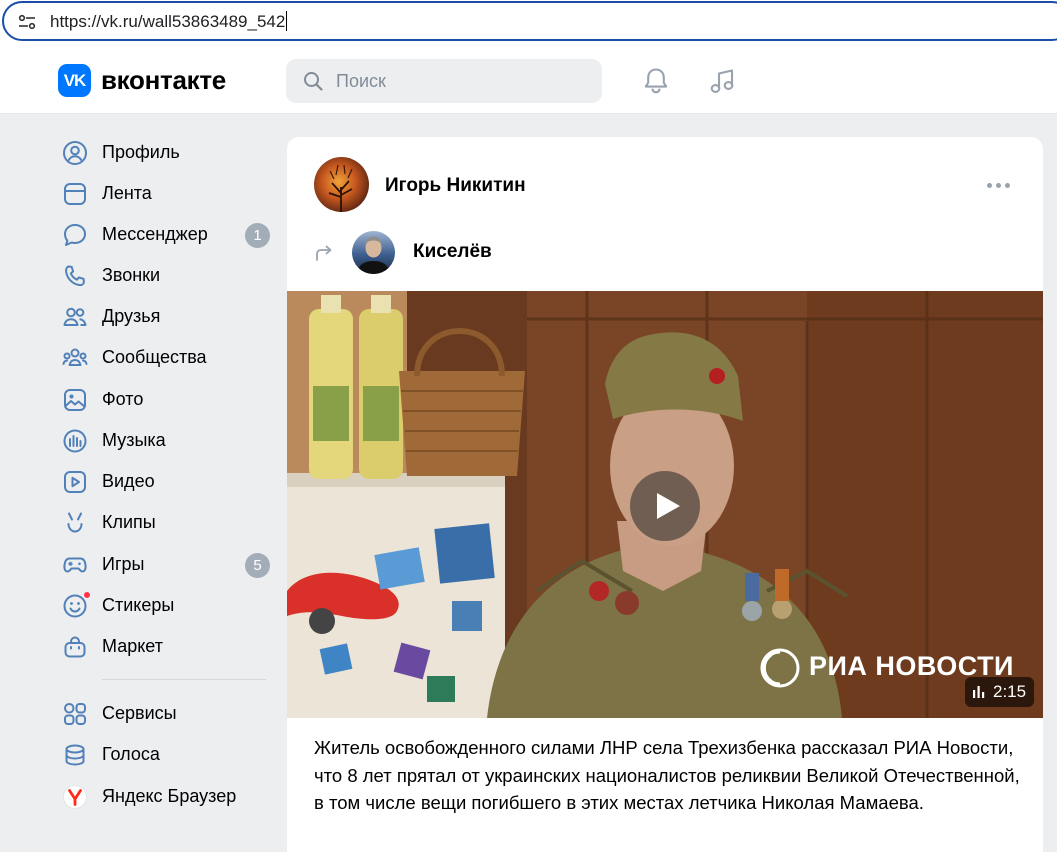 This screenshot has width=1057, height=852. I want to click on market-icon, so click(75, 647).